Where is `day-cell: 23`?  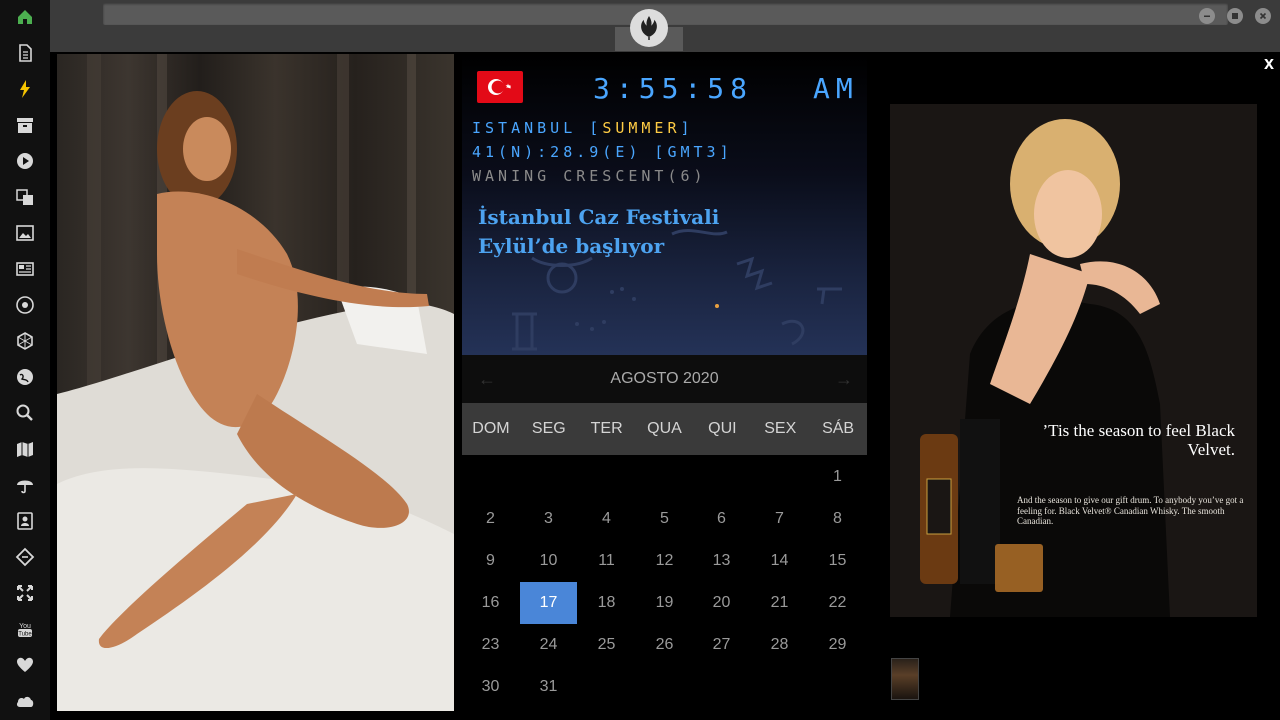
day-cell: 23 is located at coordinates (490, 645).